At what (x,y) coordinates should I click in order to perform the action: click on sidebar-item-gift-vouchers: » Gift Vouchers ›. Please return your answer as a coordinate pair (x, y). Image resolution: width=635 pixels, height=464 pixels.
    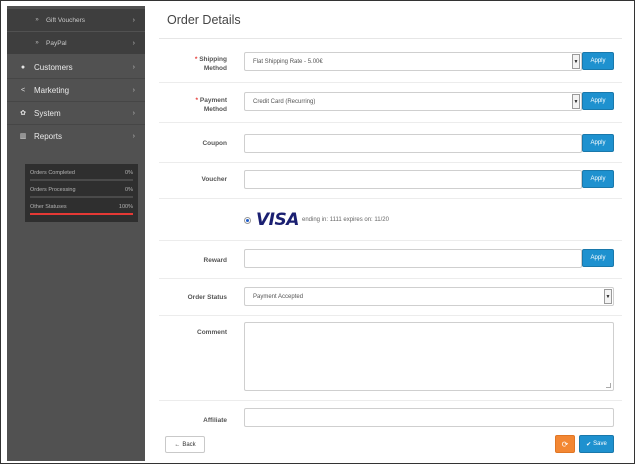
    Looking at the image, I should click on (76, 20).